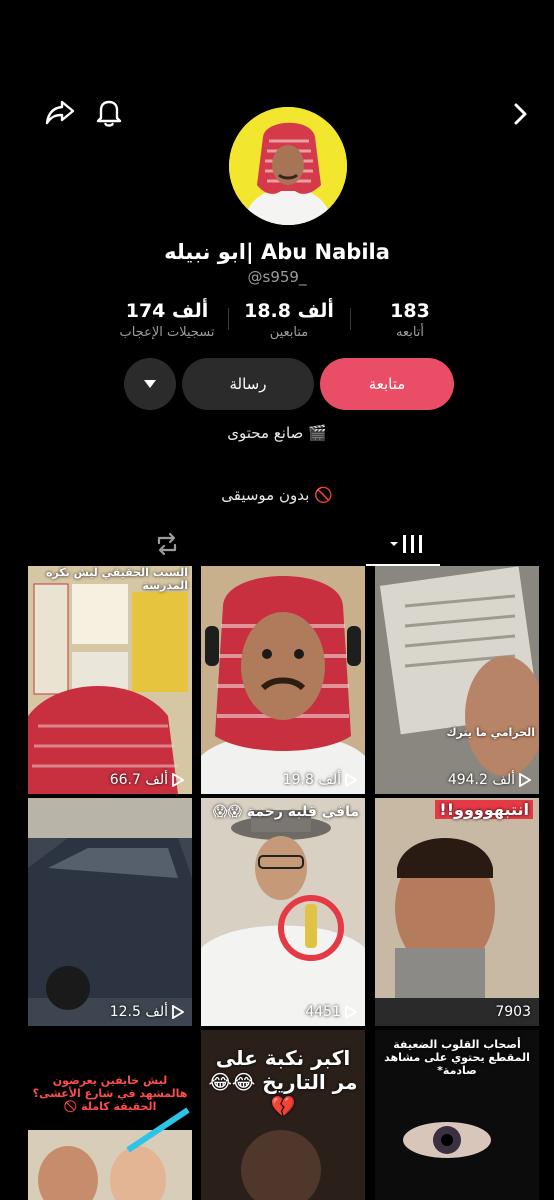  What do you see at coordinates (248, 384) in the screenshot?
I see `message-button: رسالة` at bounding box center [248, 384].